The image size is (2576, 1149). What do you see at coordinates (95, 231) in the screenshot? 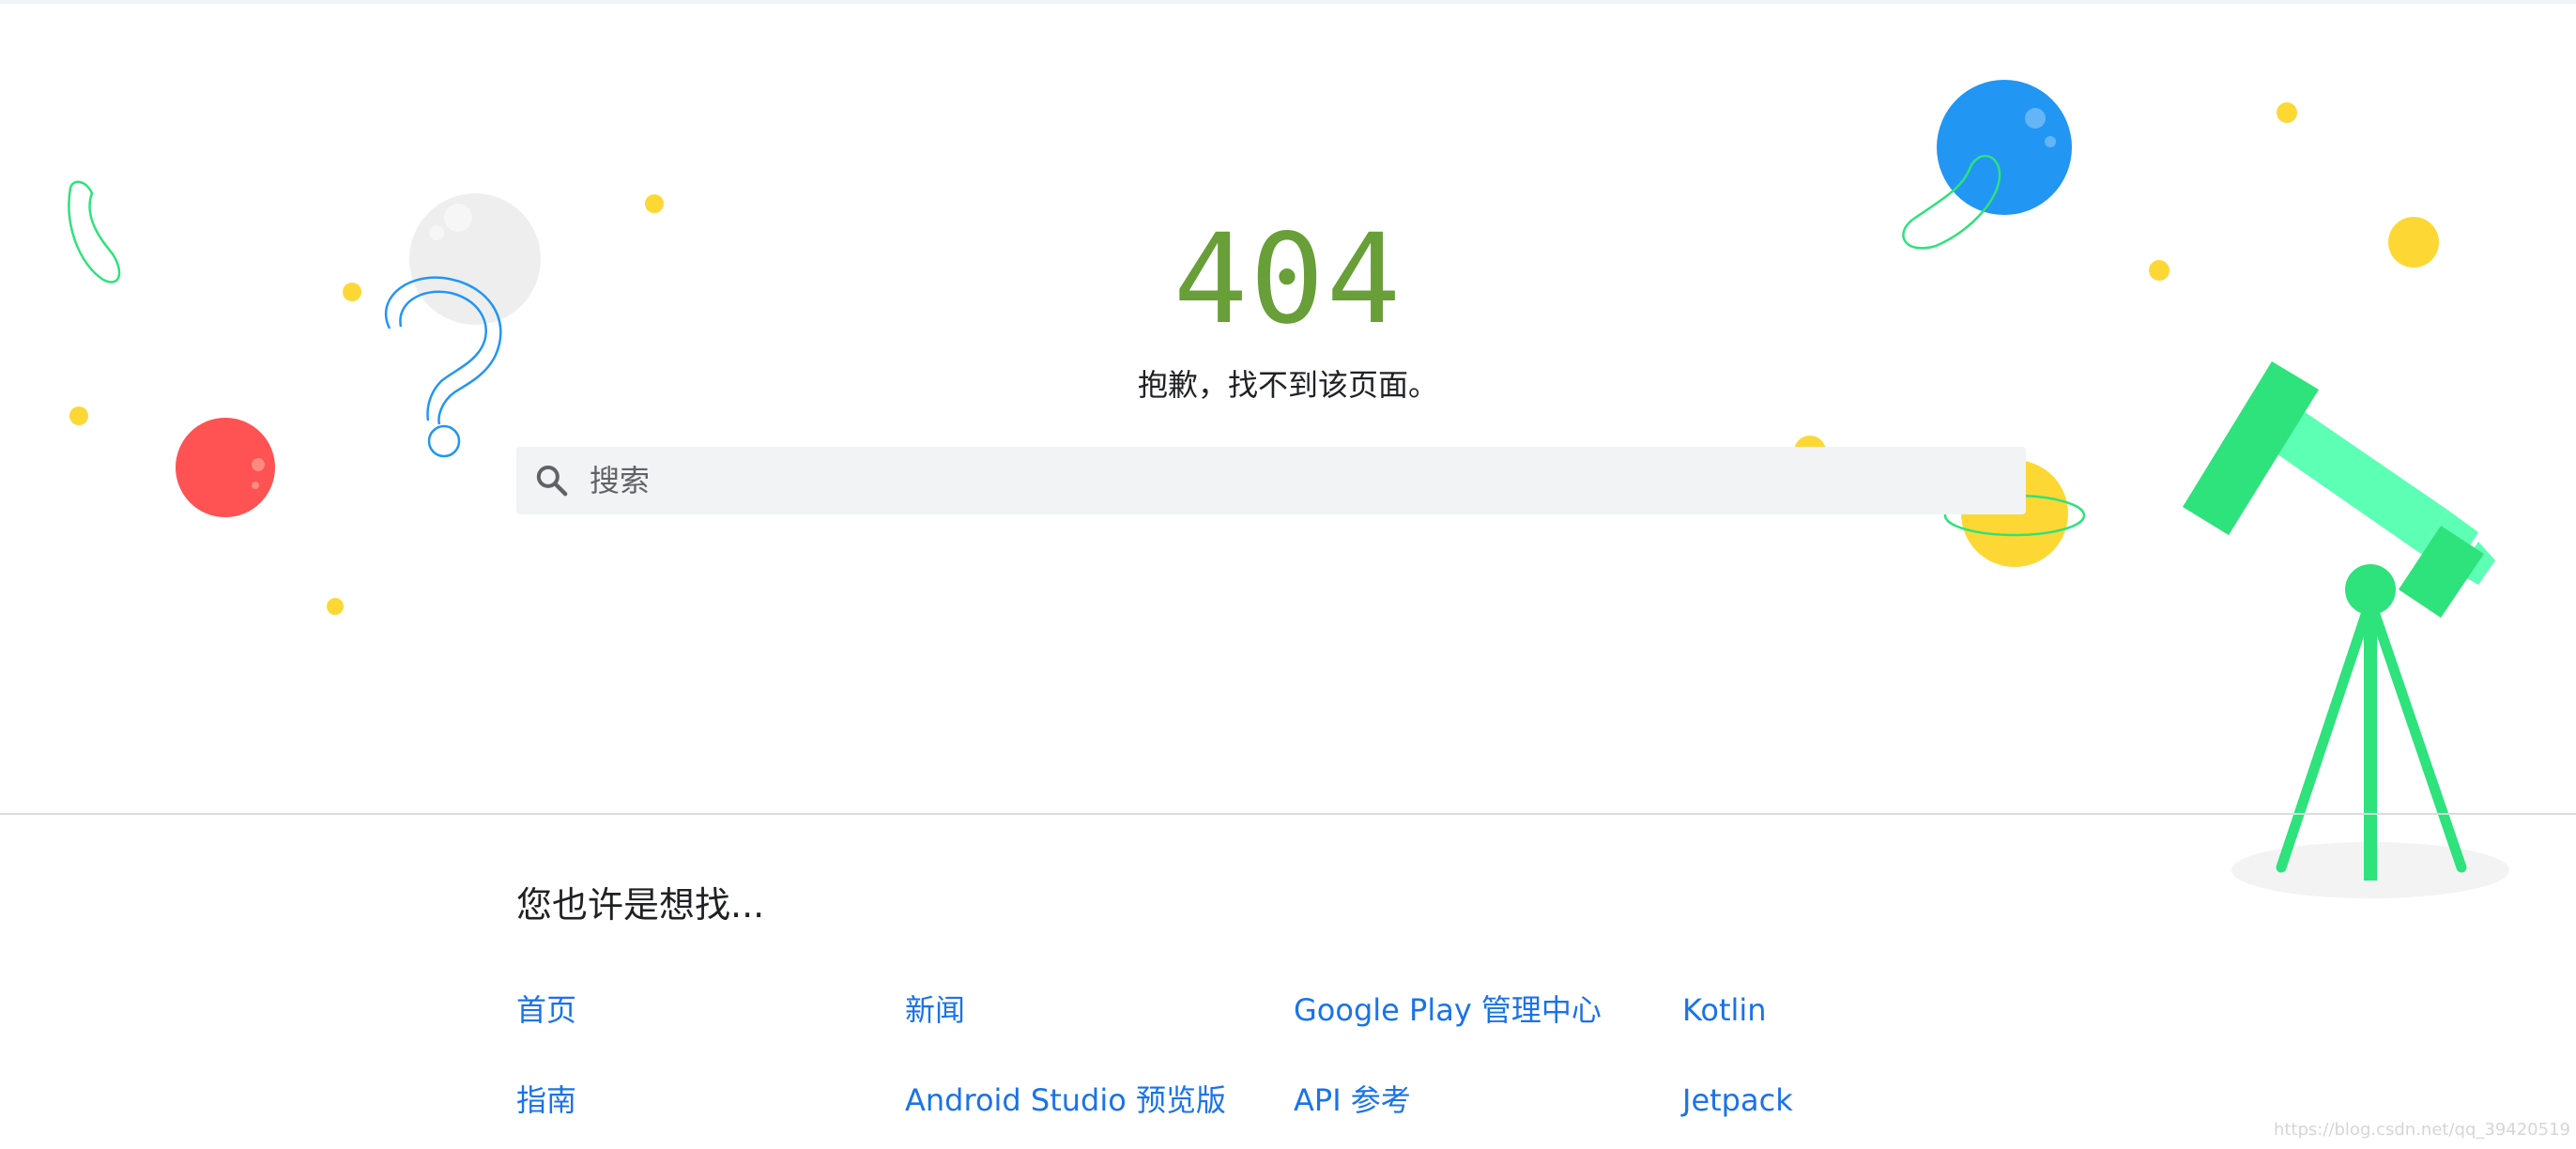
I see `green-squiggle-left` at bounding box center [95, 231].